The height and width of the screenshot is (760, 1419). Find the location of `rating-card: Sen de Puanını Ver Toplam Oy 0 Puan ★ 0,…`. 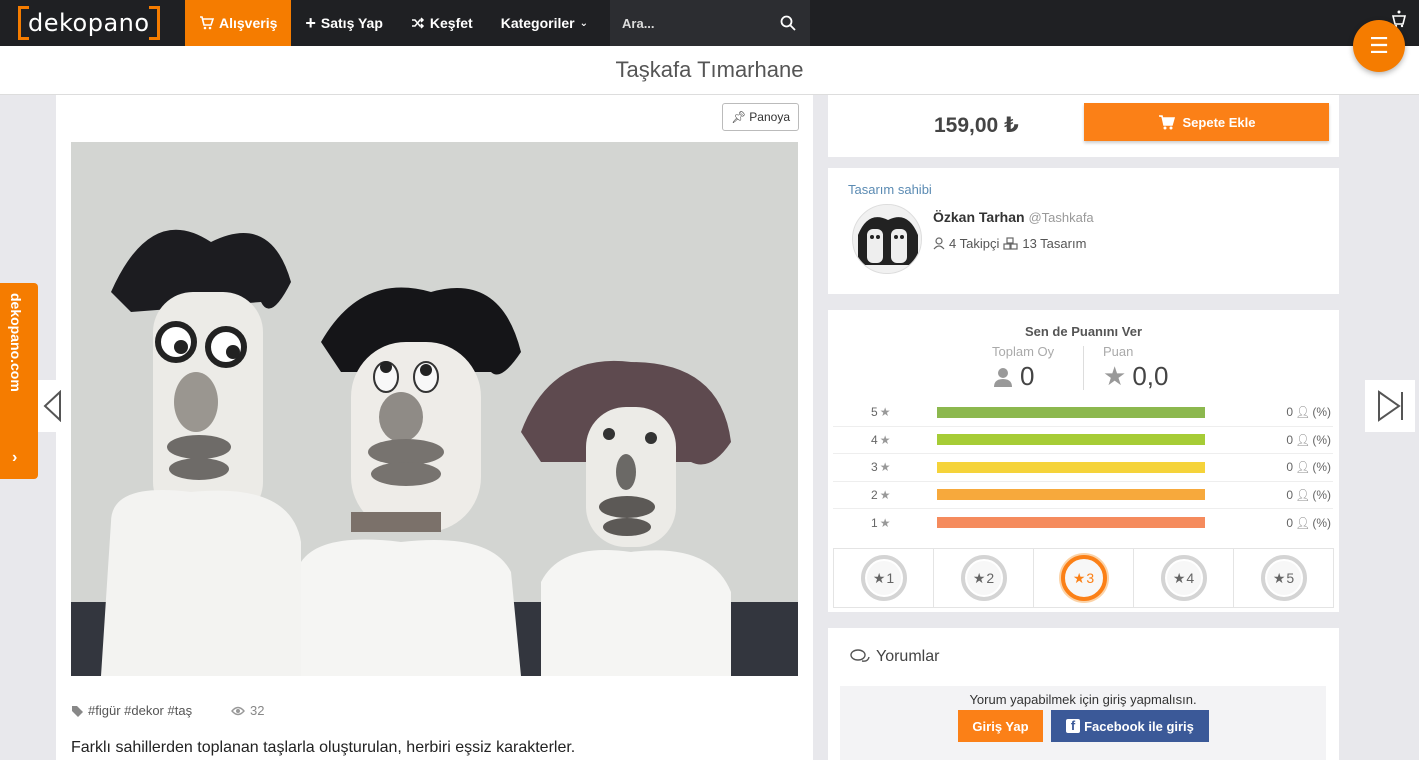

rating-card: Sen de Puanını Ver Toplam Oy 0 Puan ★ 0,… is located at coordinates (1083, 461).